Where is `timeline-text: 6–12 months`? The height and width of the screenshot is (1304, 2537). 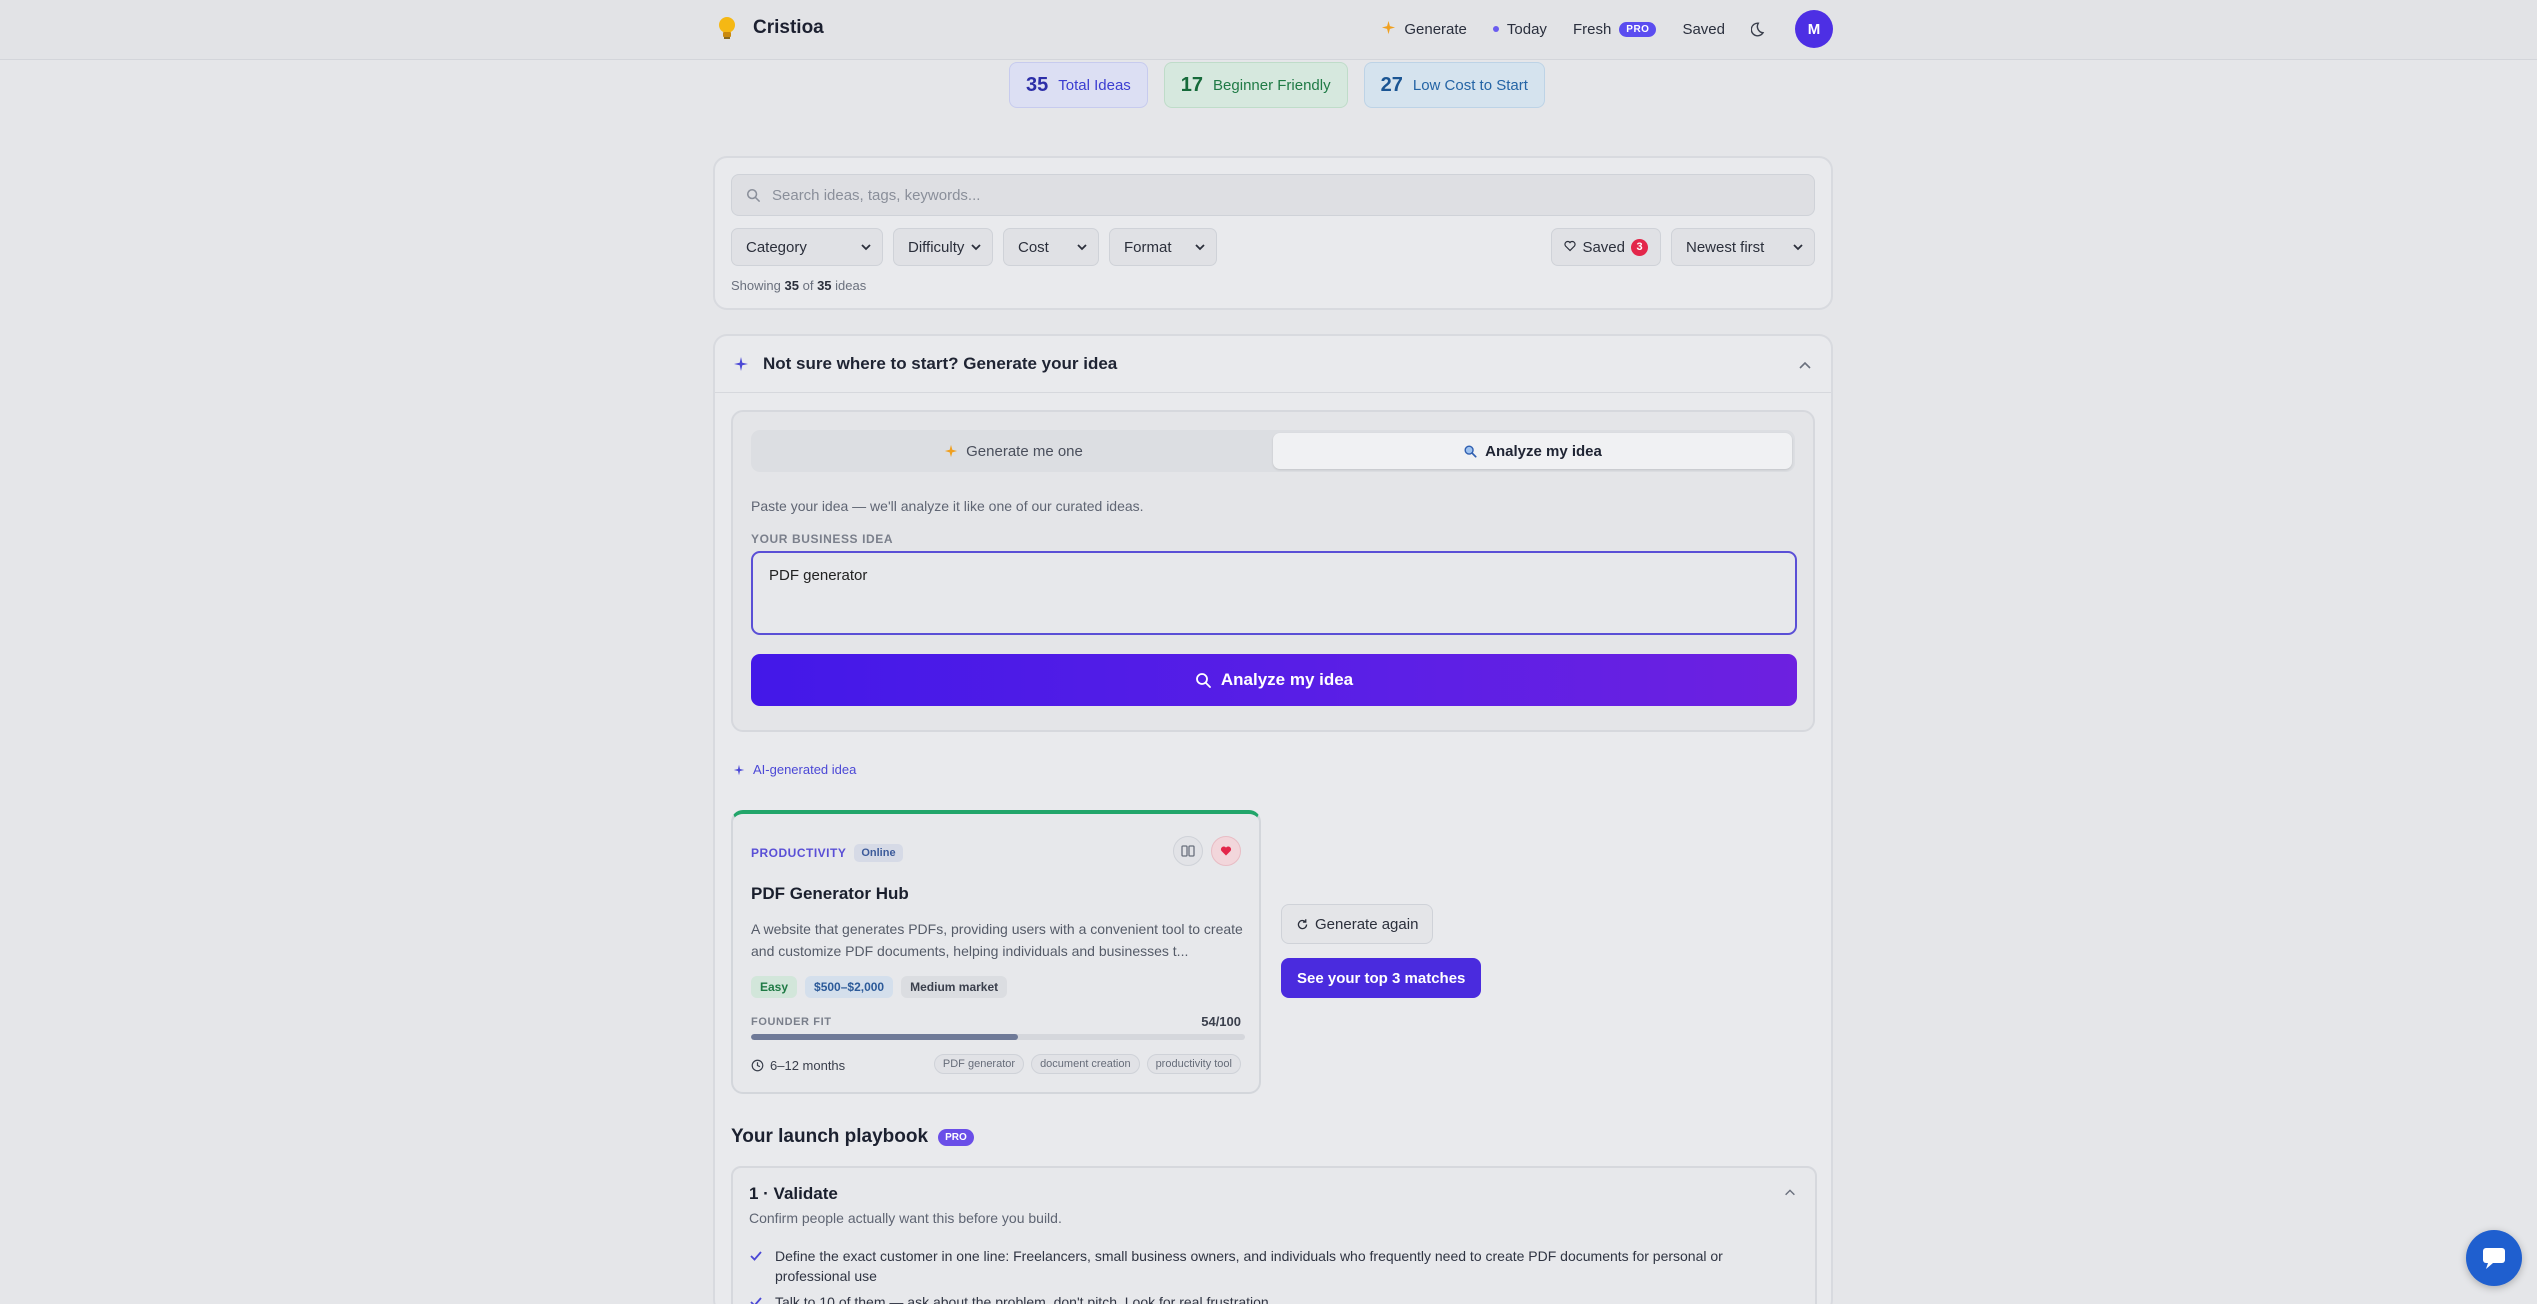 timeline-text: 6–12 months is located at coordinates (808, 1065).